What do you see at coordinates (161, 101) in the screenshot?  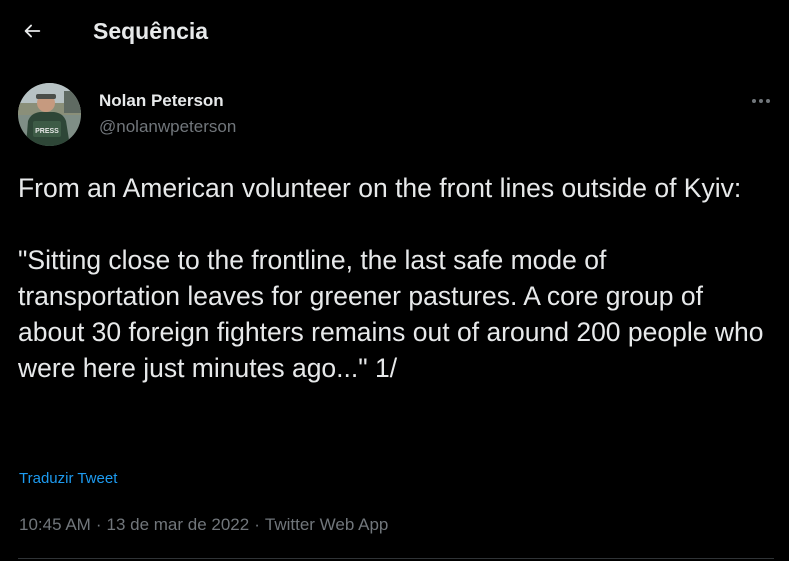 I see `author-name: Nolan Peterson` at bounding box center [161, 101].